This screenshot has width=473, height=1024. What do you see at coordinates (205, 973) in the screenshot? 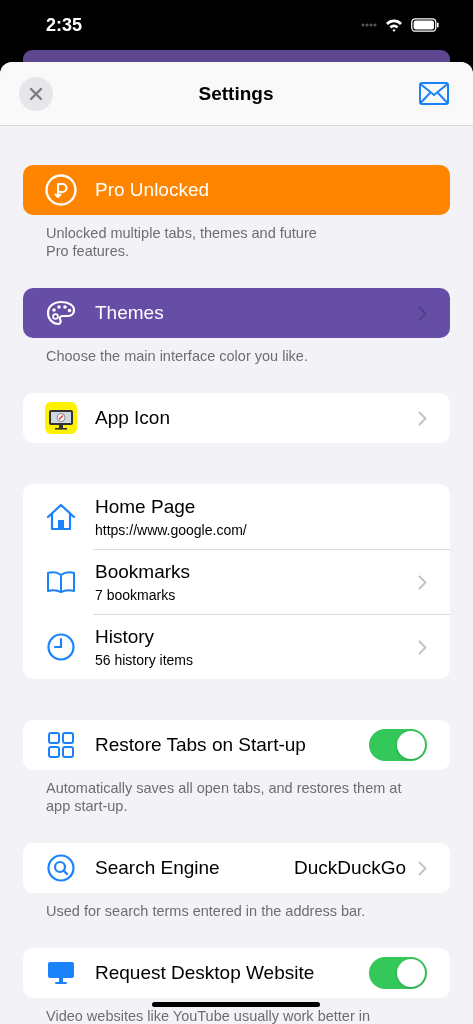
I see `row-label: Request Desktop Website` at bounding box center [205, 973].